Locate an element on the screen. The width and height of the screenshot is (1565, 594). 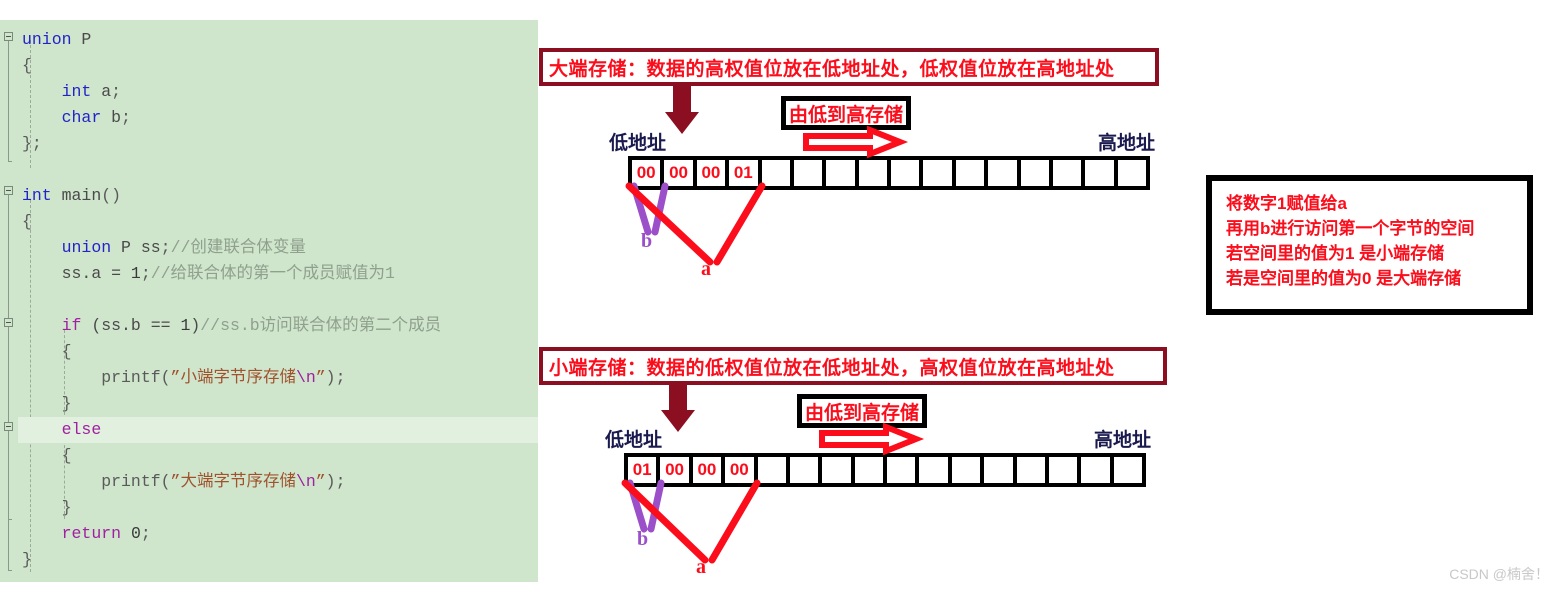
code-line-else-highlighted: else is located at coordinates (278, 430).